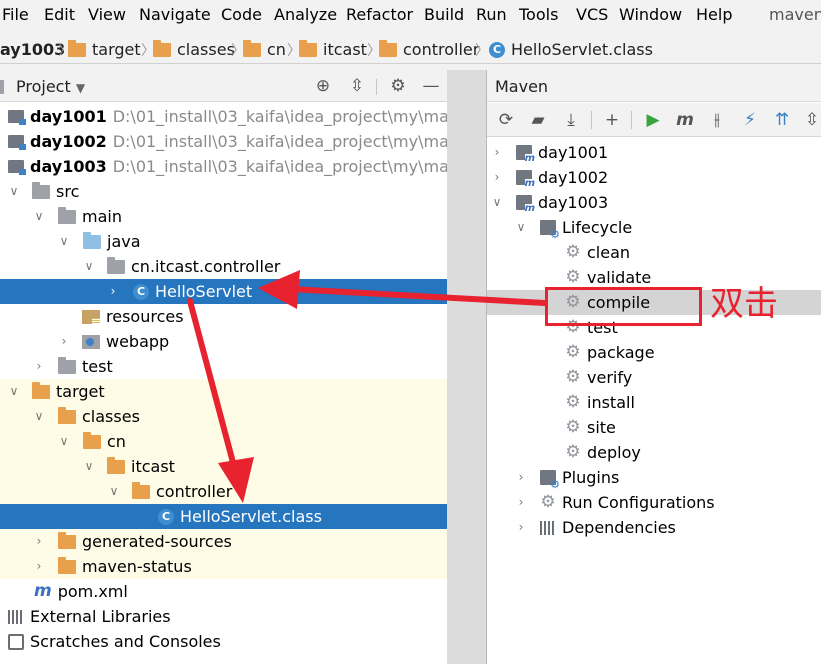 This screenshot has width=821, height=664. Describe the element at coordinates (223, 566) in the screenshot. I see `tree-item-maven-status: › maven-status` at that location.